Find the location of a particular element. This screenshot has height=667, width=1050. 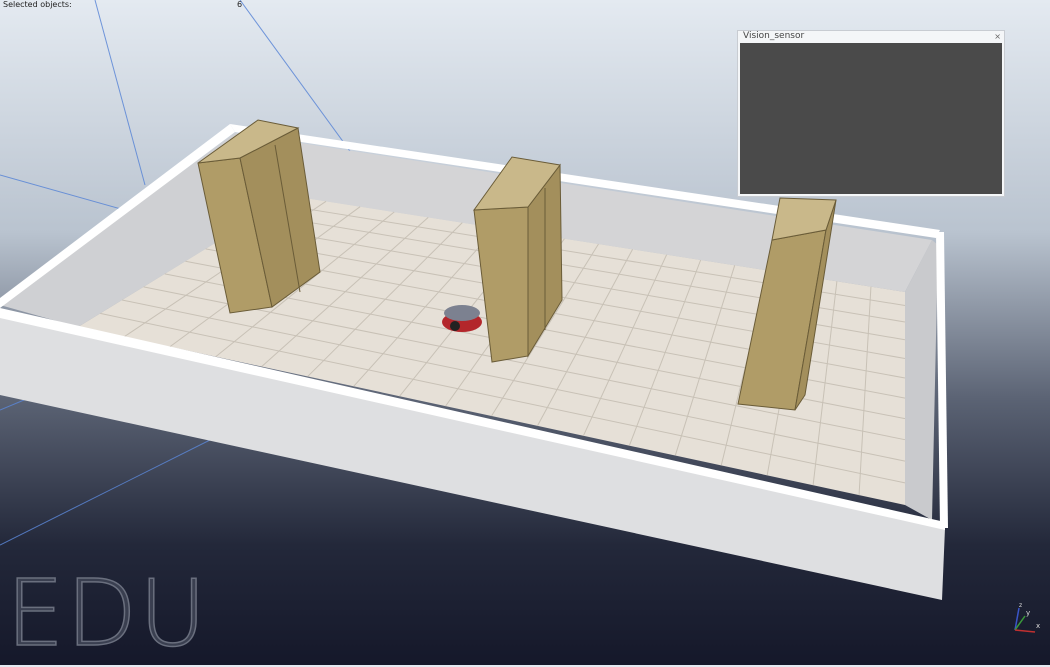

selected-objects-label: Selected objects: is located at coordinates (37, 4).